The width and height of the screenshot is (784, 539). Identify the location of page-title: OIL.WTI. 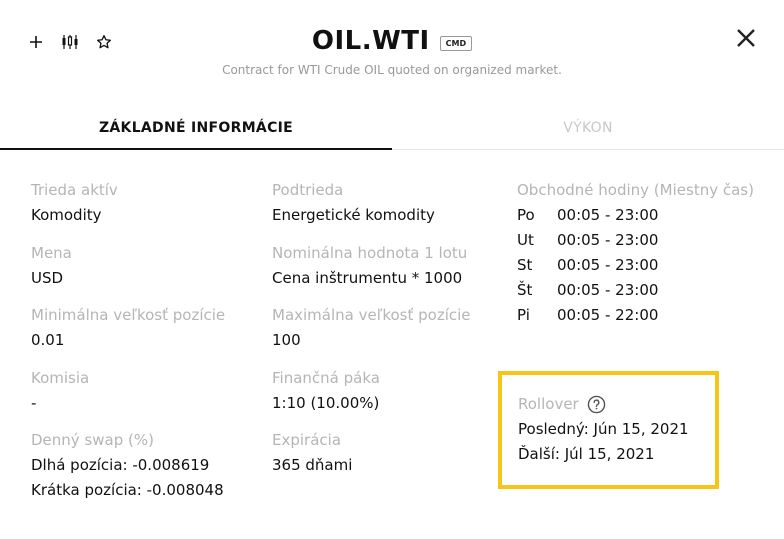
(370, 41).